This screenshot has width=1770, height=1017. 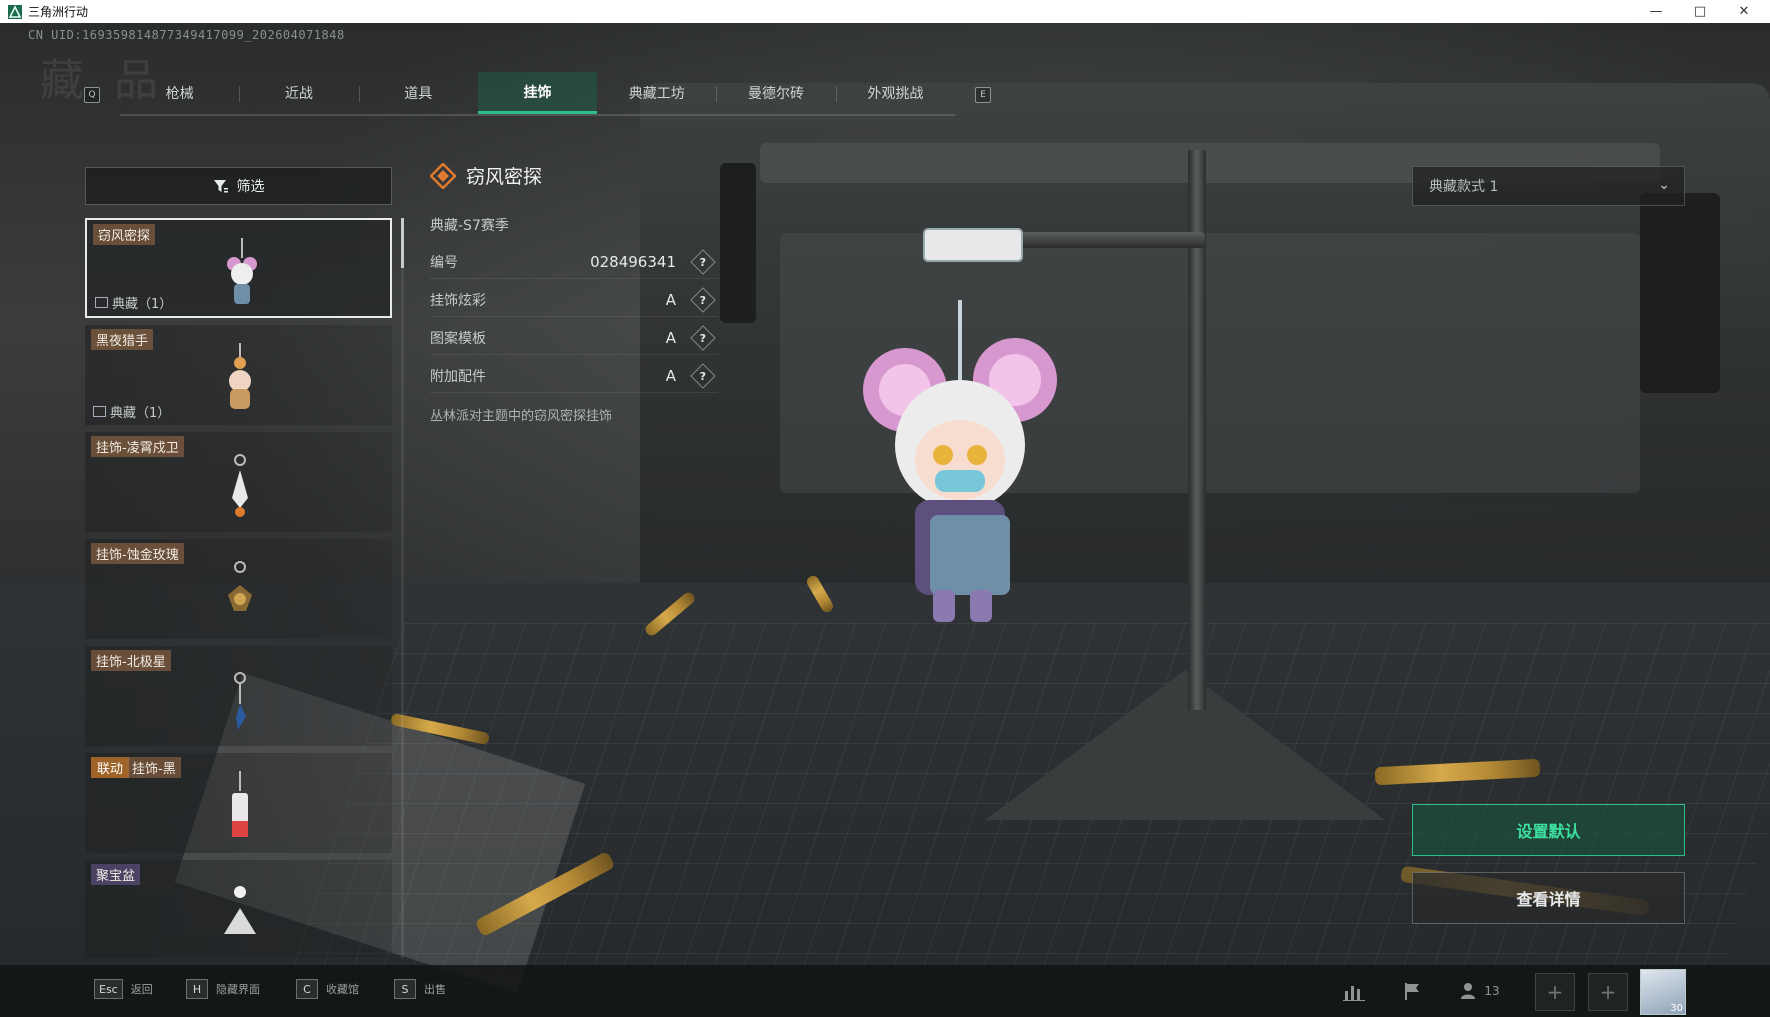 What do you see at coordinates (1354, 991) in the screenshot?
I see `stats-icon` at bounding box center [1354, 991].